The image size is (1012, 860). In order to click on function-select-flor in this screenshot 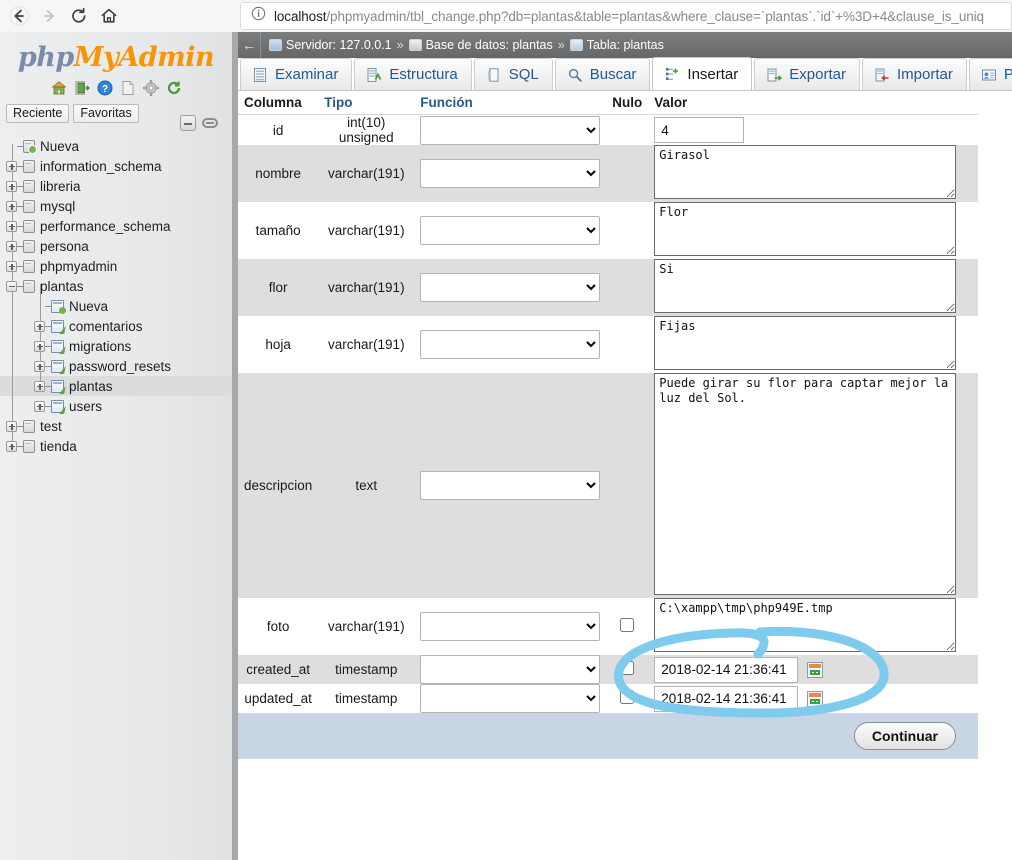, I will do `click(510, 287)`.